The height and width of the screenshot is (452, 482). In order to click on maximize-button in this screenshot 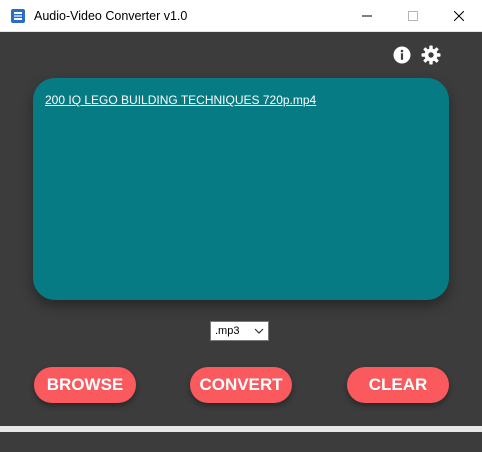, I will do `click(413, 16)`.